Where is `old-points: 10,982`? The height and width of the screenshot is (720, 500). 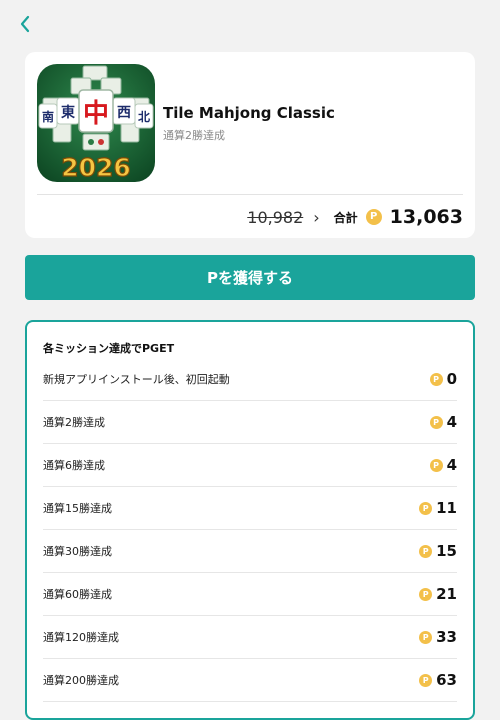
old-points: 10,982 is located at coordinates (275, 217).